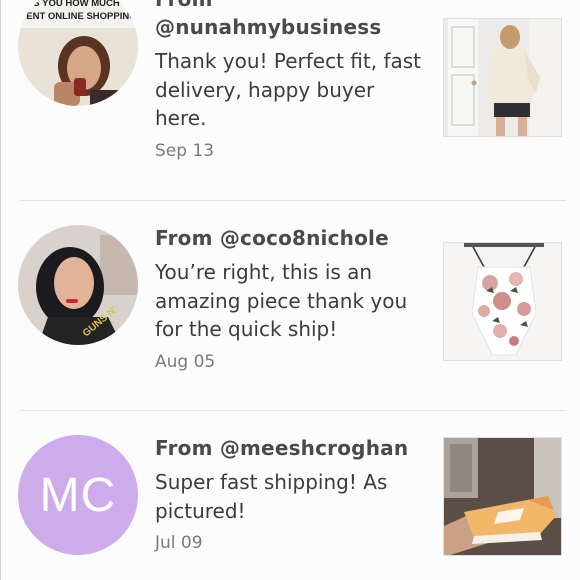 Image resolution: width=580 pixels, height=580 pixels. I want to click on reviewer-username: @meeshcroghan, so click(314, 448).